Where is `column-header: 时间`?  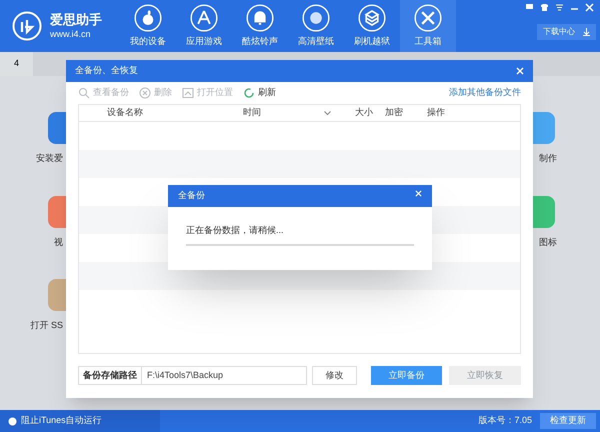
column-header: 时间 is located at coordinates (290, 113).